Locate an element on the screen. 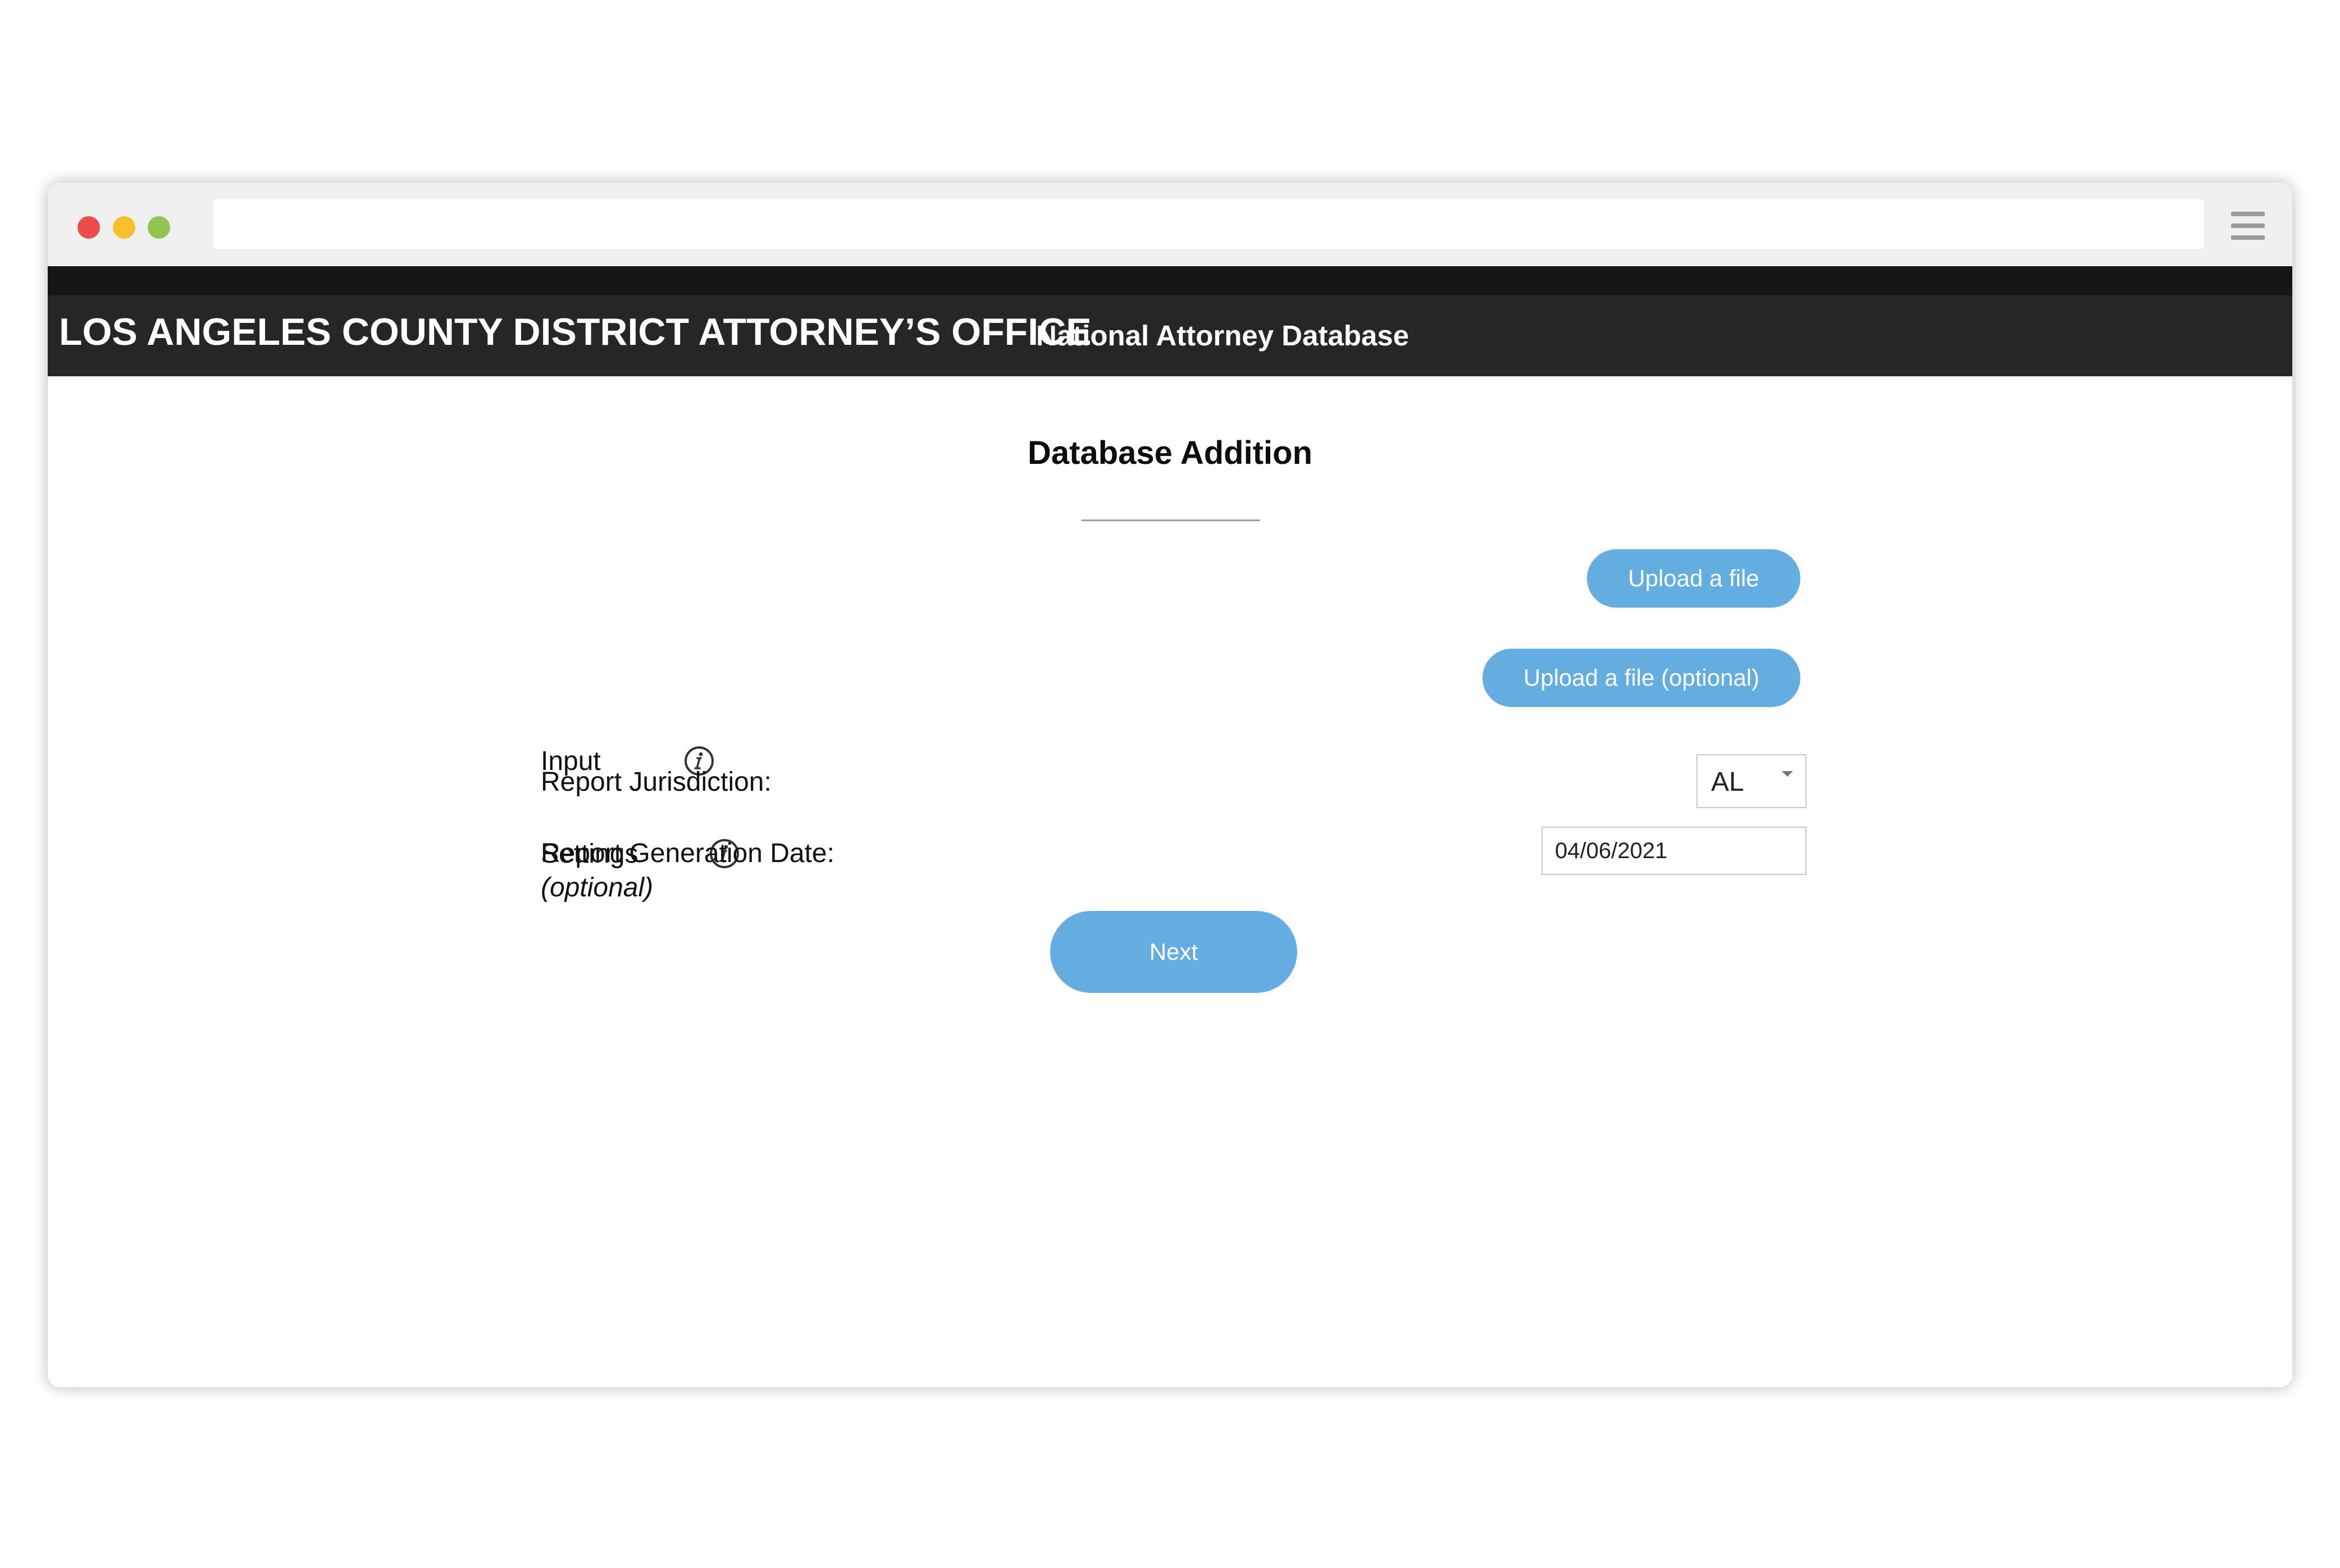  browser-toolbar is located at coordinates (1170, 224).